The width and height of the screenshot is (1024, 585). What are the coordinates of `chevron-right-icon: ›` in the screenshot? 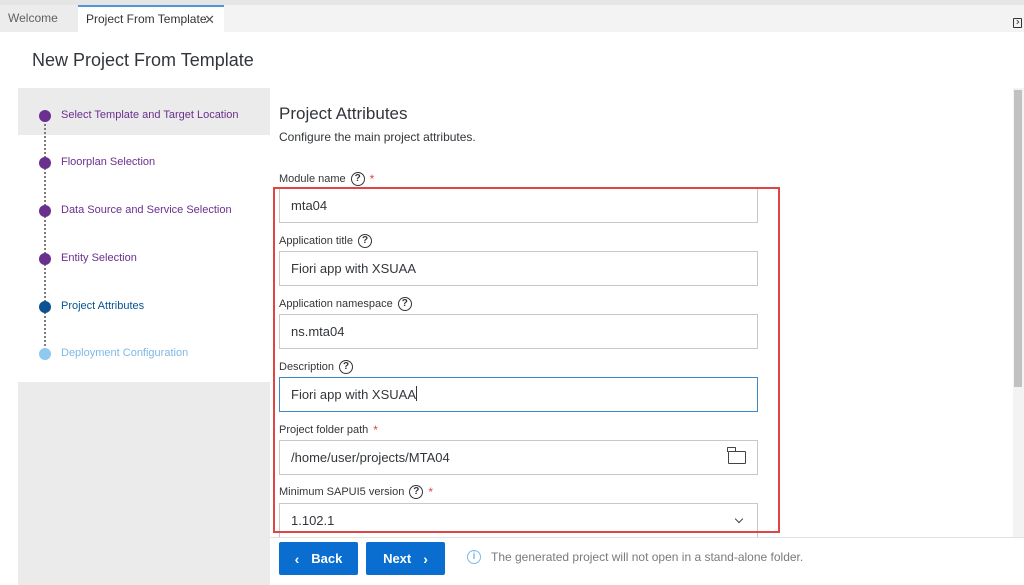 It's located at (425, 558).